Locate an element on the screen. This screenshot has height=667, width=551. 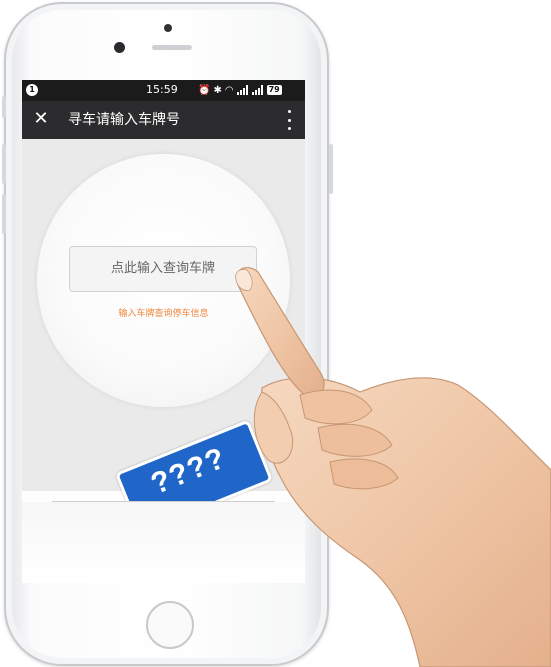
earpiece-speaker is located at coordinates (172, 47).